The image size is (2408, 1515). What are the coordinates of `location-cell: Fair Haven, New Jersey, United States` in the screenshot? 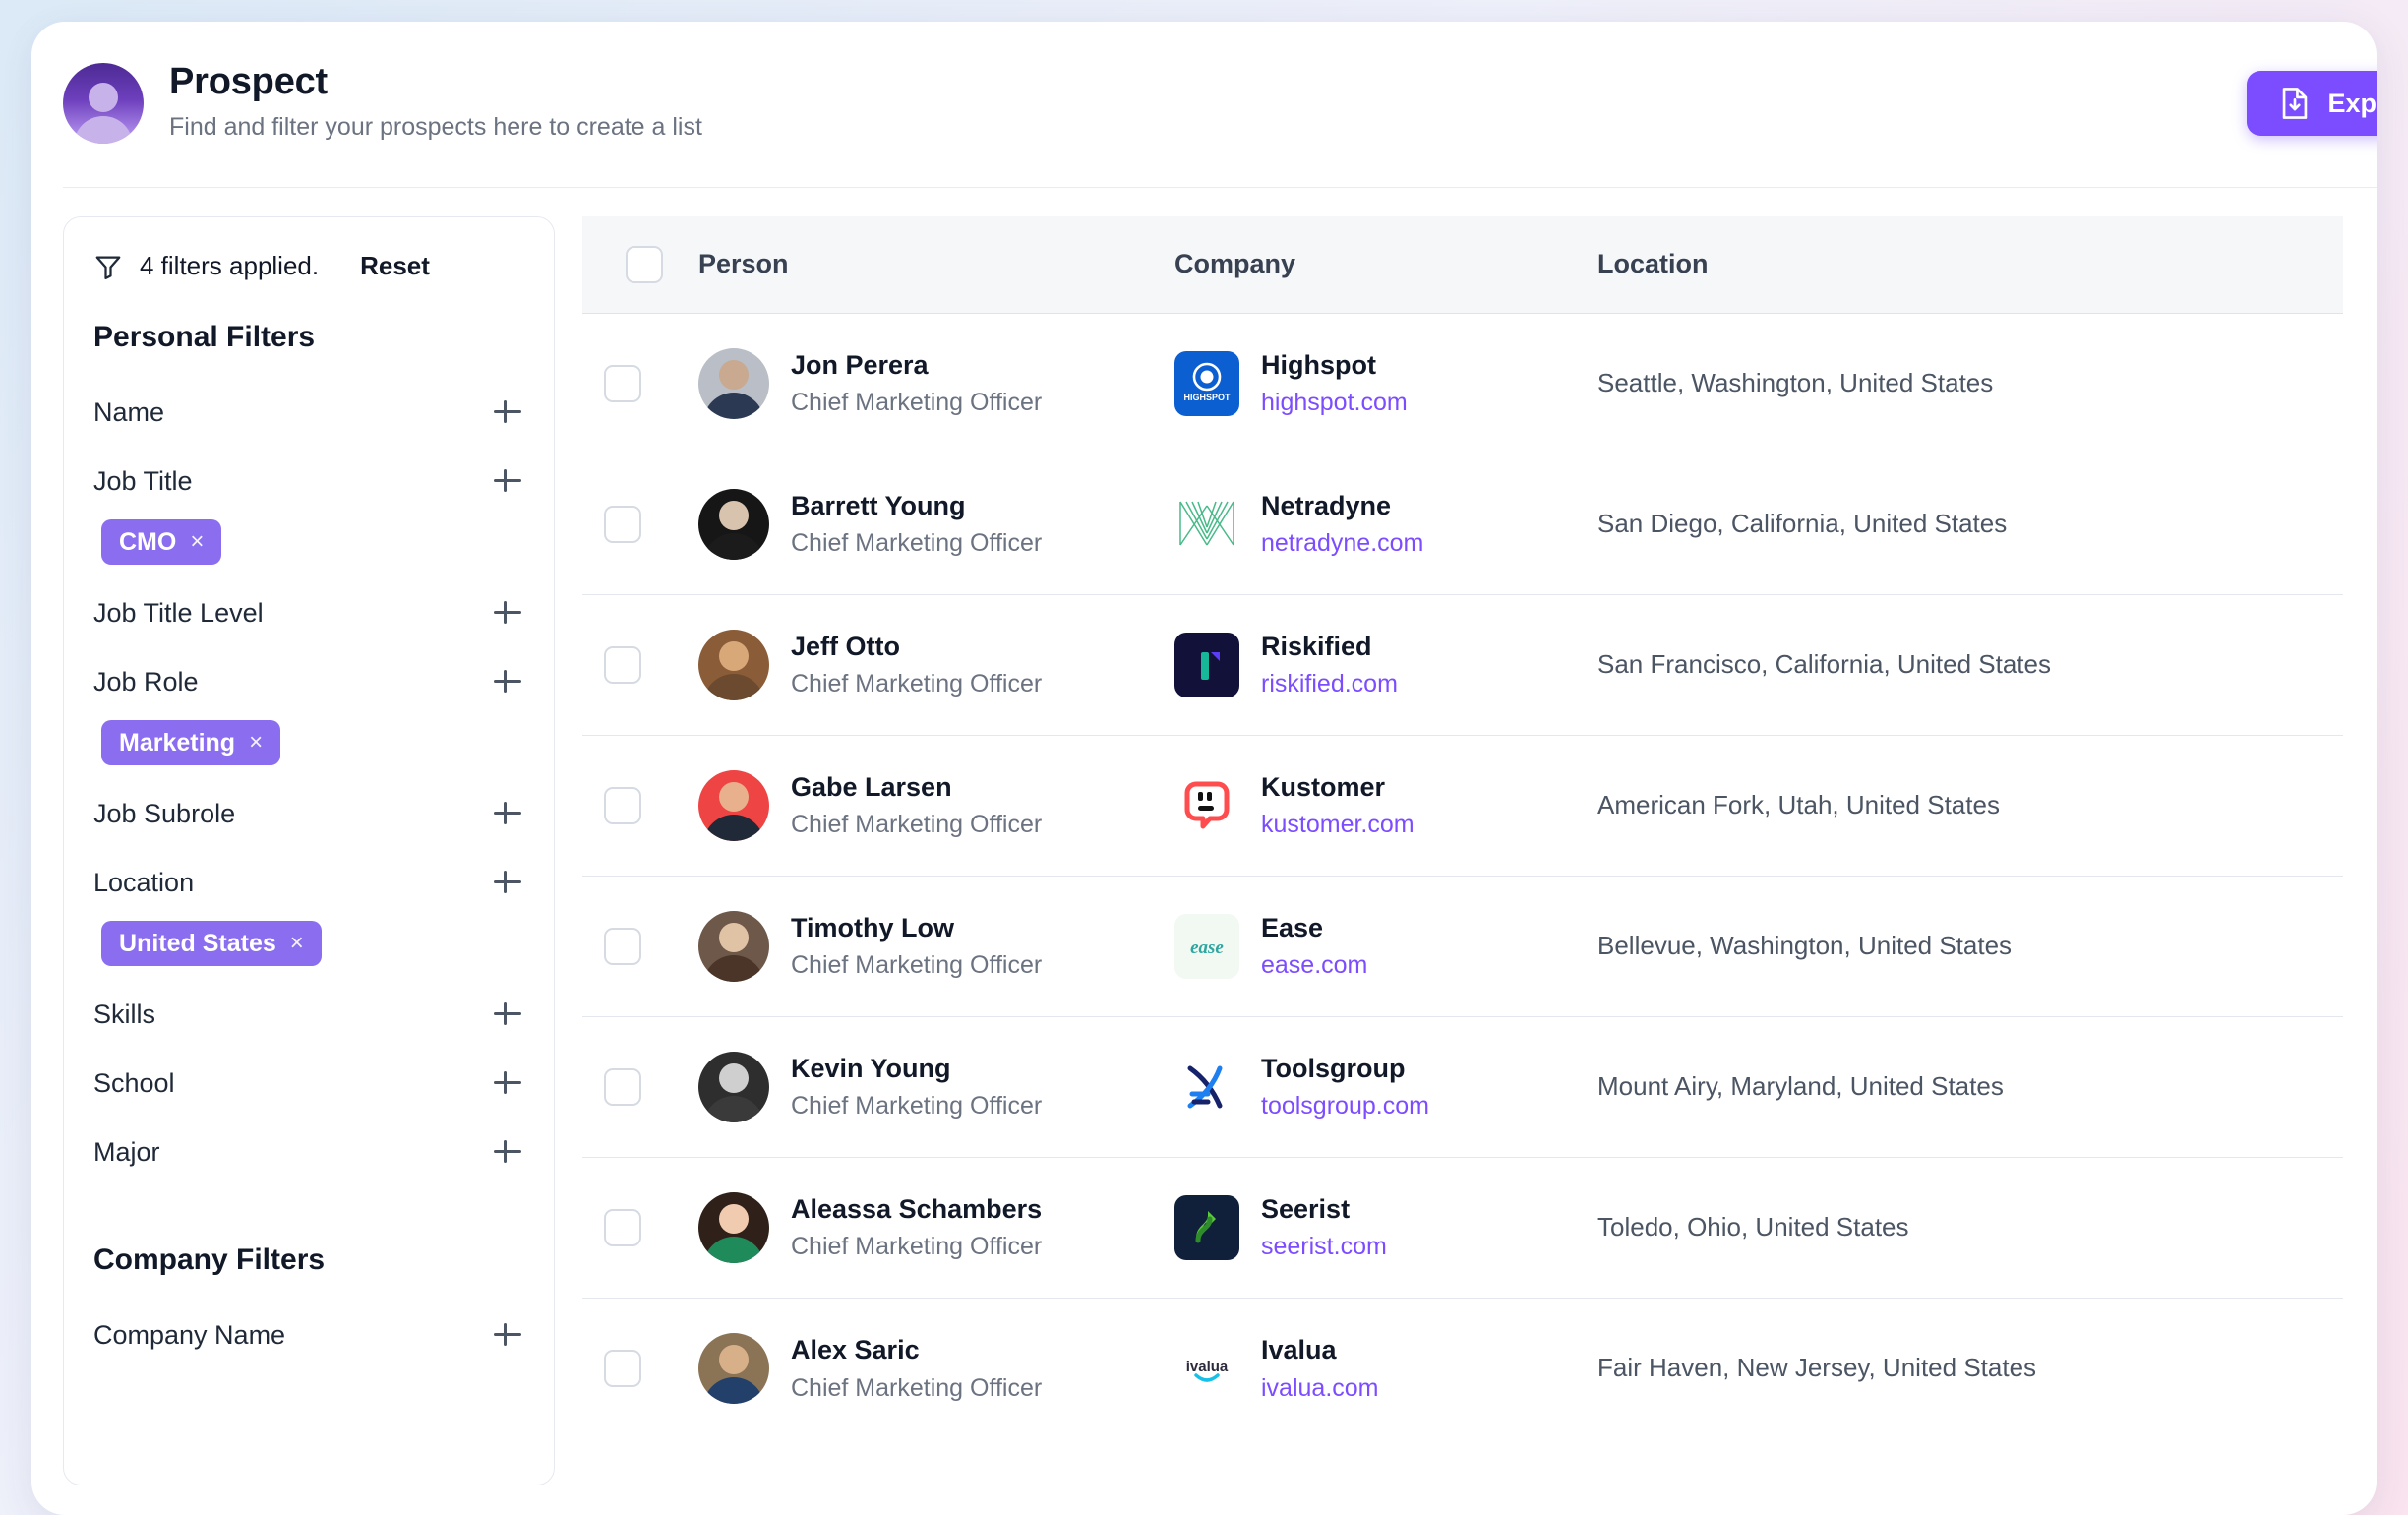 It's located at (1970, 1368).